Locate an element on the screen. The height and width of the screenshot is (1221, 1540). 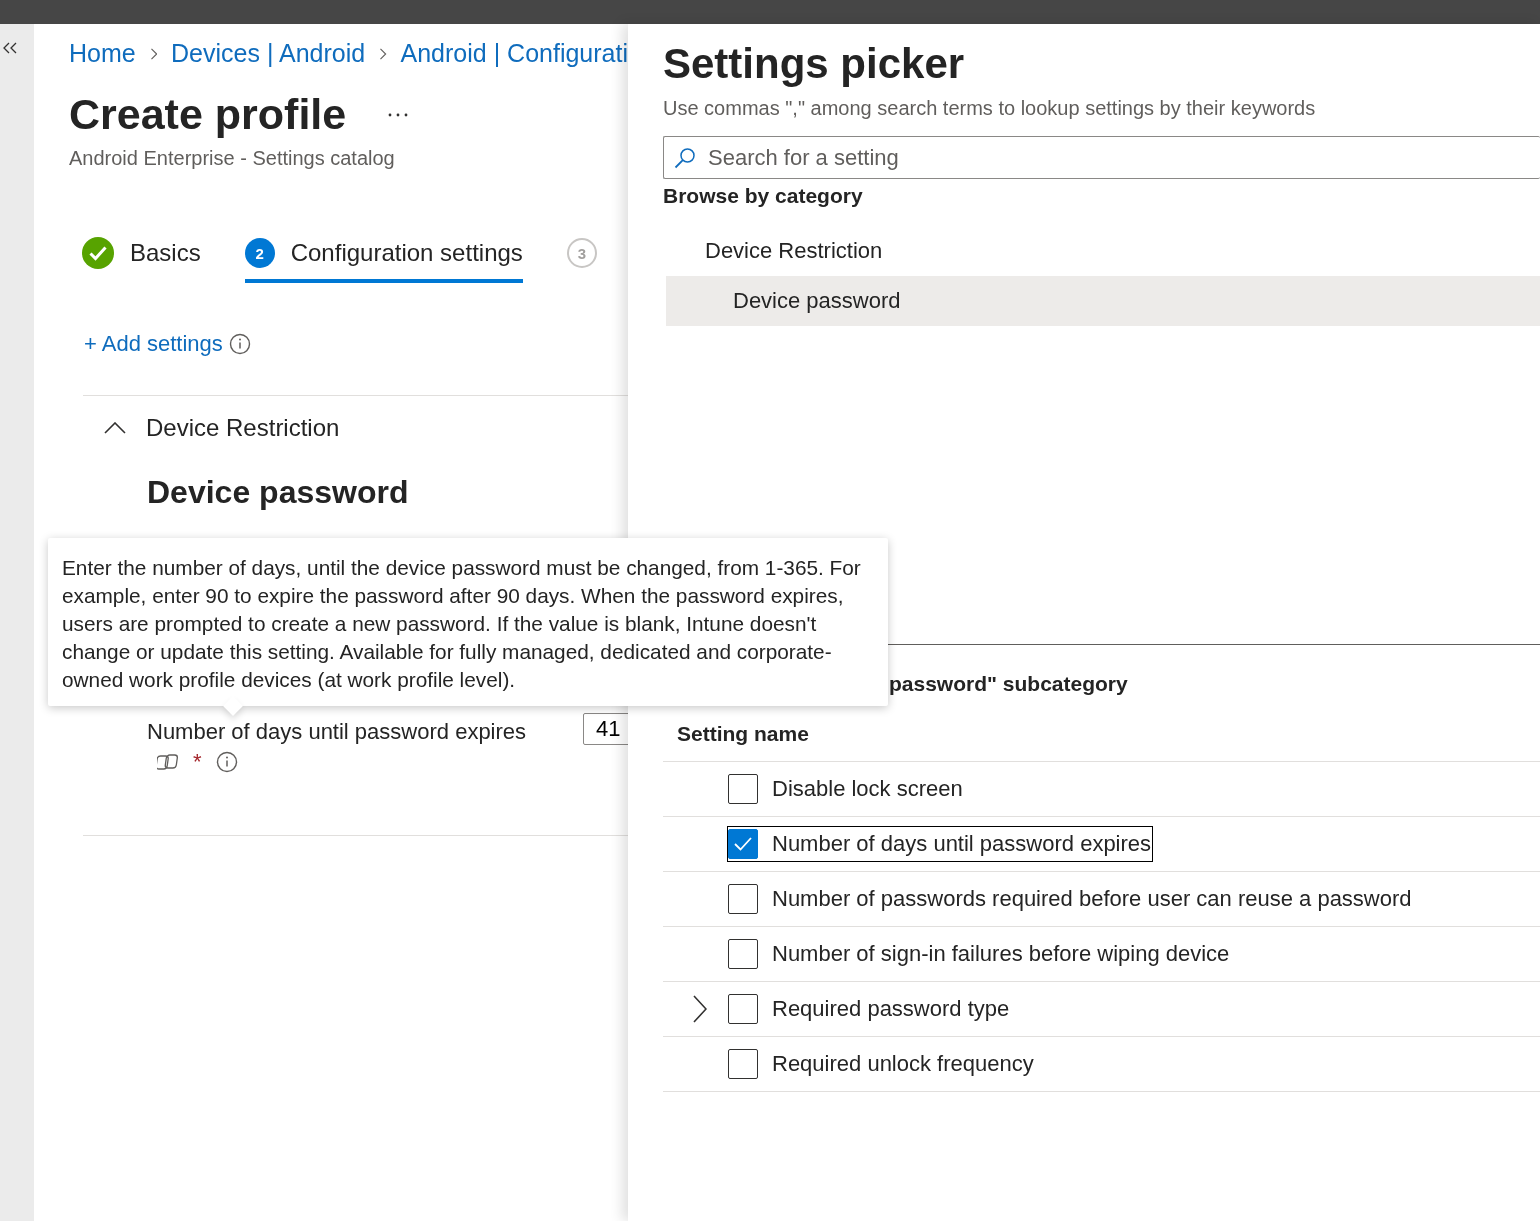
breadcrumb-link: Devices | Android is located at coordinates (268, 53).